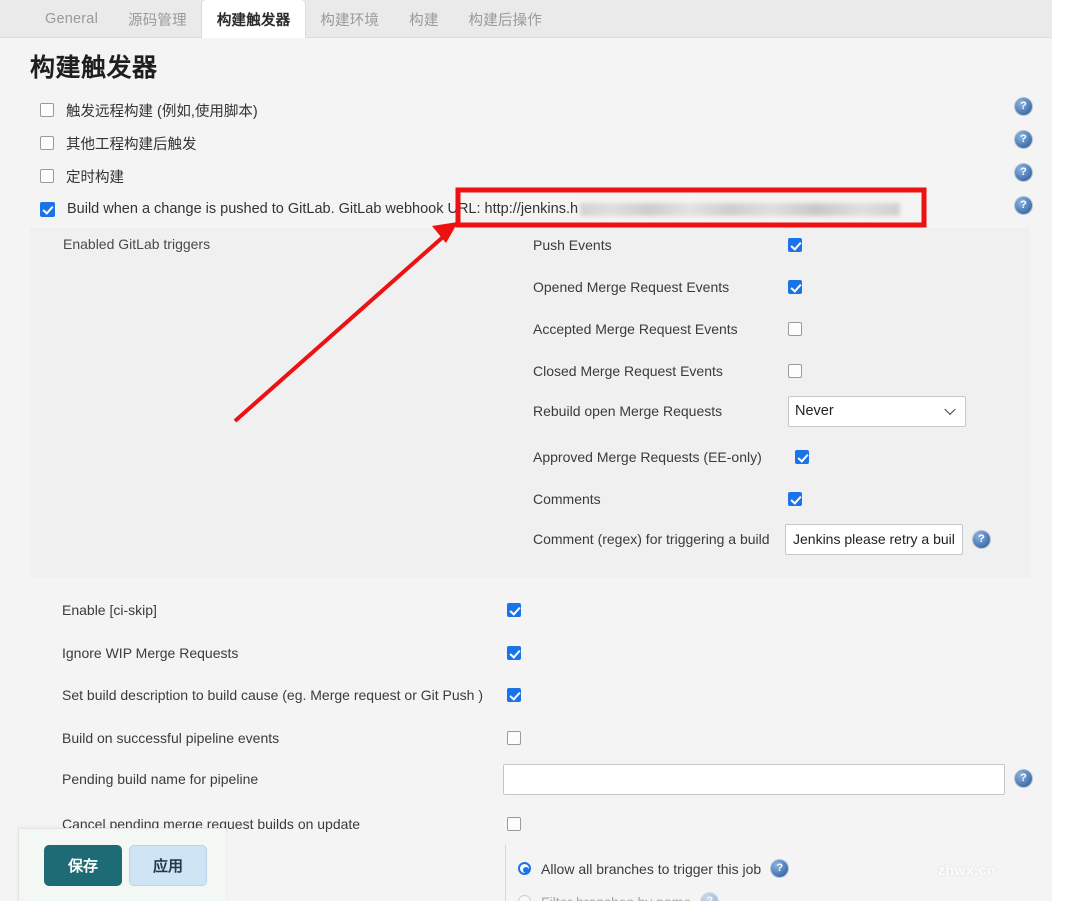 The height and width of the screenshot is (901, 1080). I want to click on checkbox-enable-ci-skip, so click(514, 610).